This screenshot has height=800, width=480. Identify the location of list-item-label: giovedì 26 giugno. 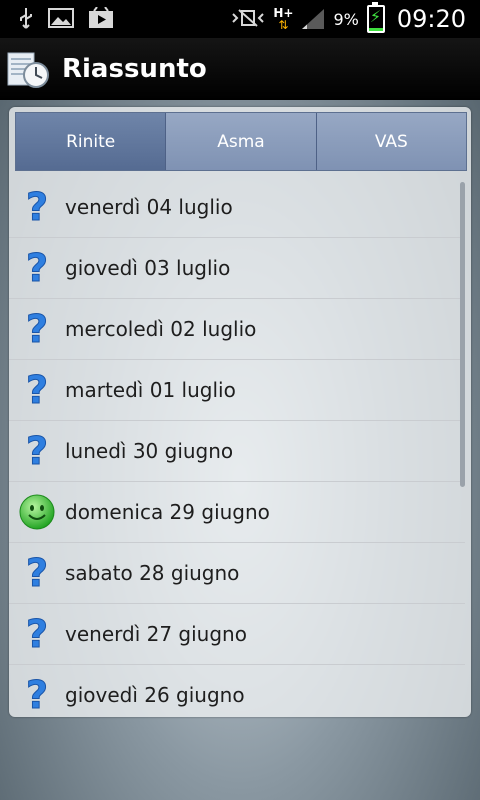
(155, 695).